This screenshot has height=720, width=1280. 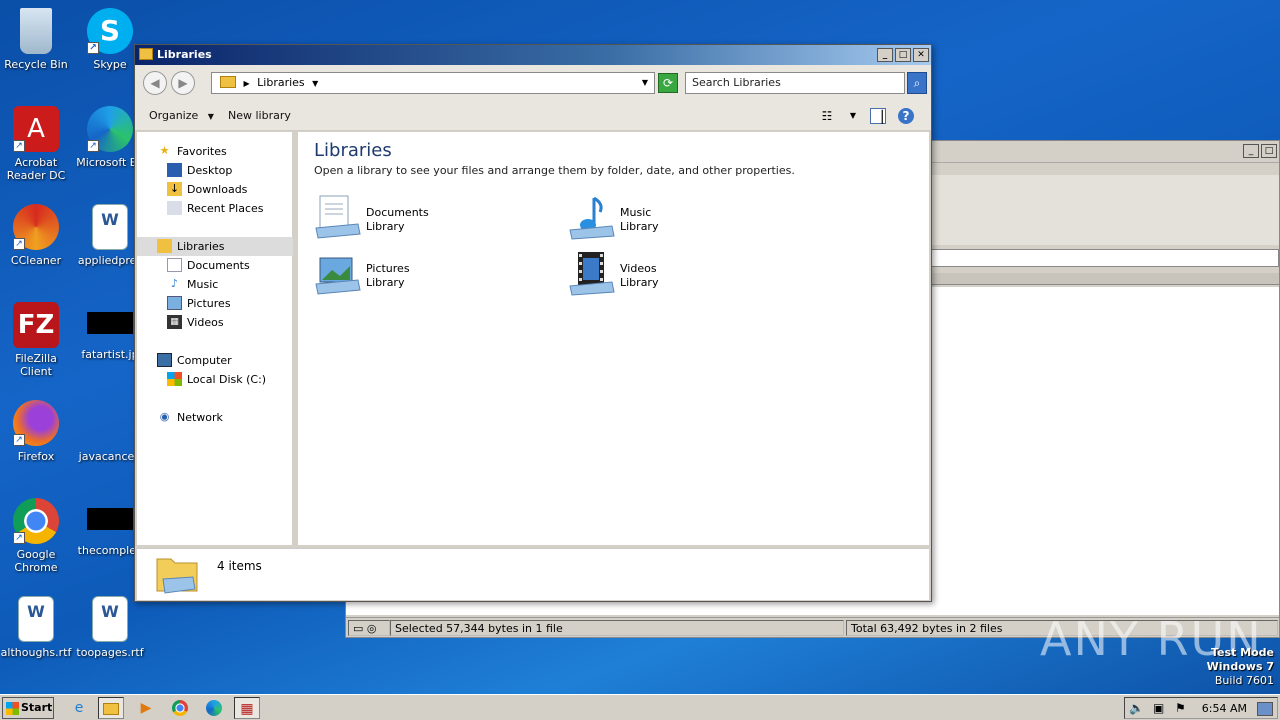 I want to click on nav-label: Downloads, so click(x=217, y=189).